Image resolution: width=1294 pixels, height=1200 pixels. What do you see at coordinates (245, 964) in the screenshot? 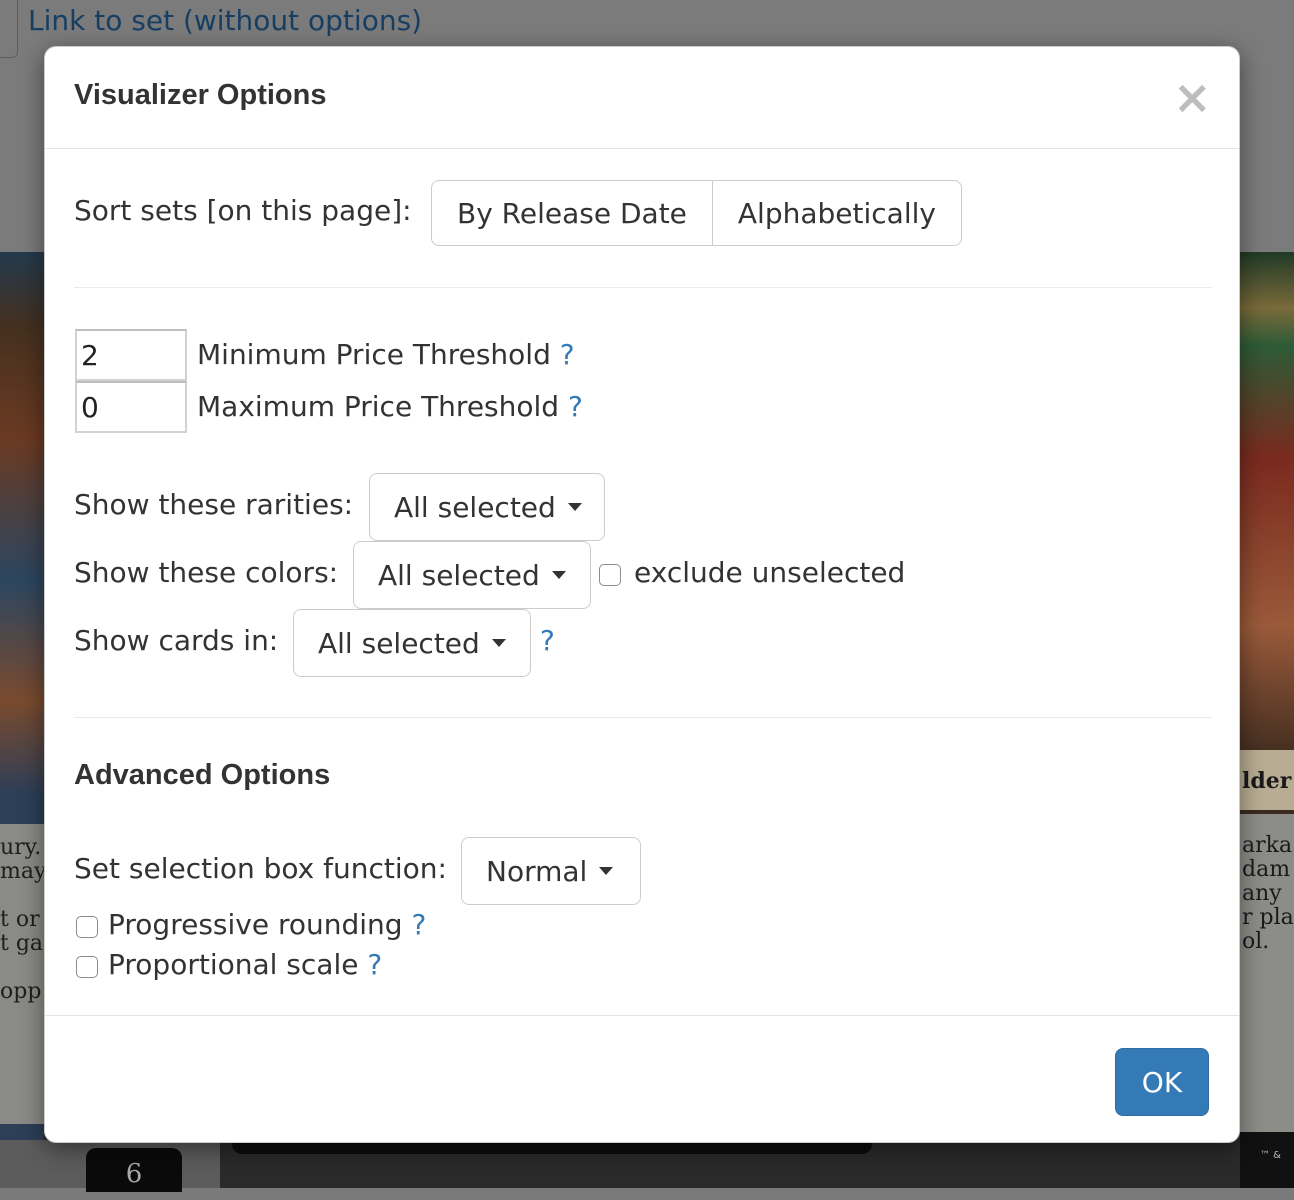
I see `proportional-scale-label: Proportional scale ?` at bounding box center [245, 964].